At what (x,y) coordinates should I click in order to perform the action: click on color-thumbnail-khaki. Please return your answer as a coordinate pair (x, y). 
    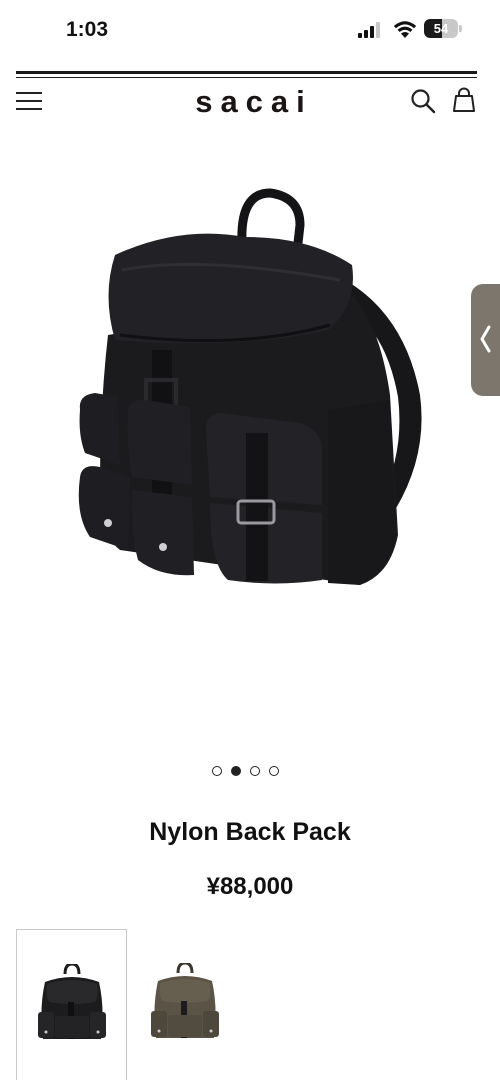
    Looking at the image, I should click on (185, 1004).